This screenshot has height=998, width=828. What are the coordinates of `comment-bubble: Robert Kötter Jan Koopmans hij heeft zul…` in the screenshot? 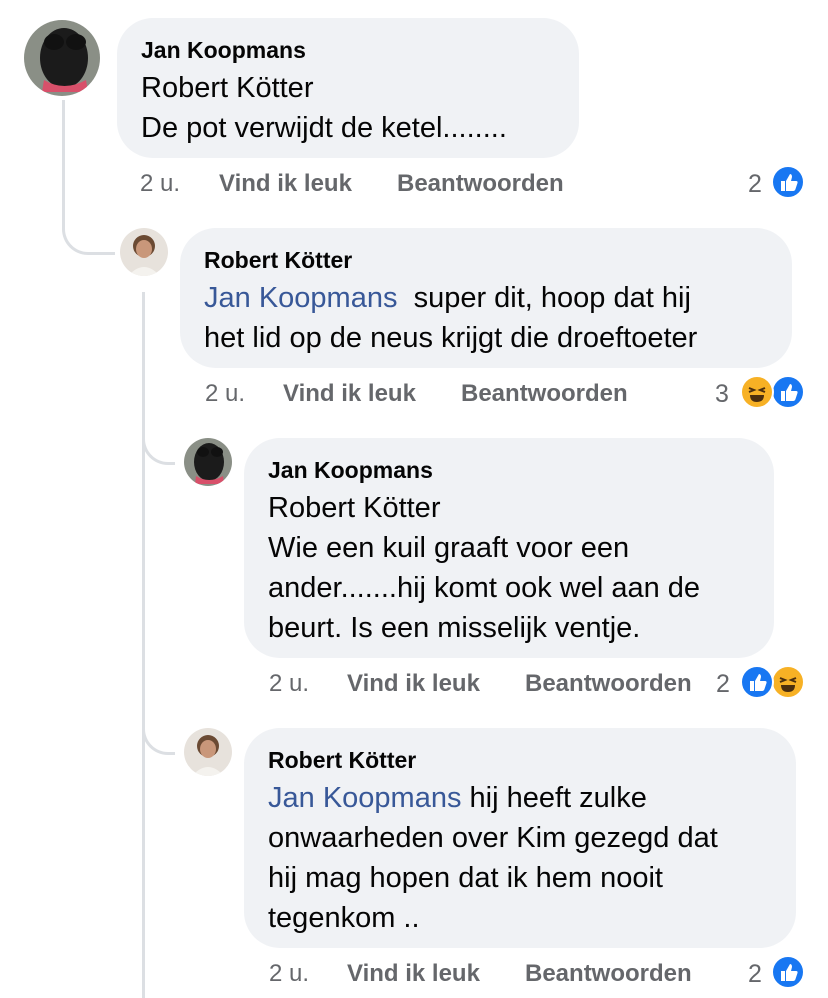 It's located at (520, 838).